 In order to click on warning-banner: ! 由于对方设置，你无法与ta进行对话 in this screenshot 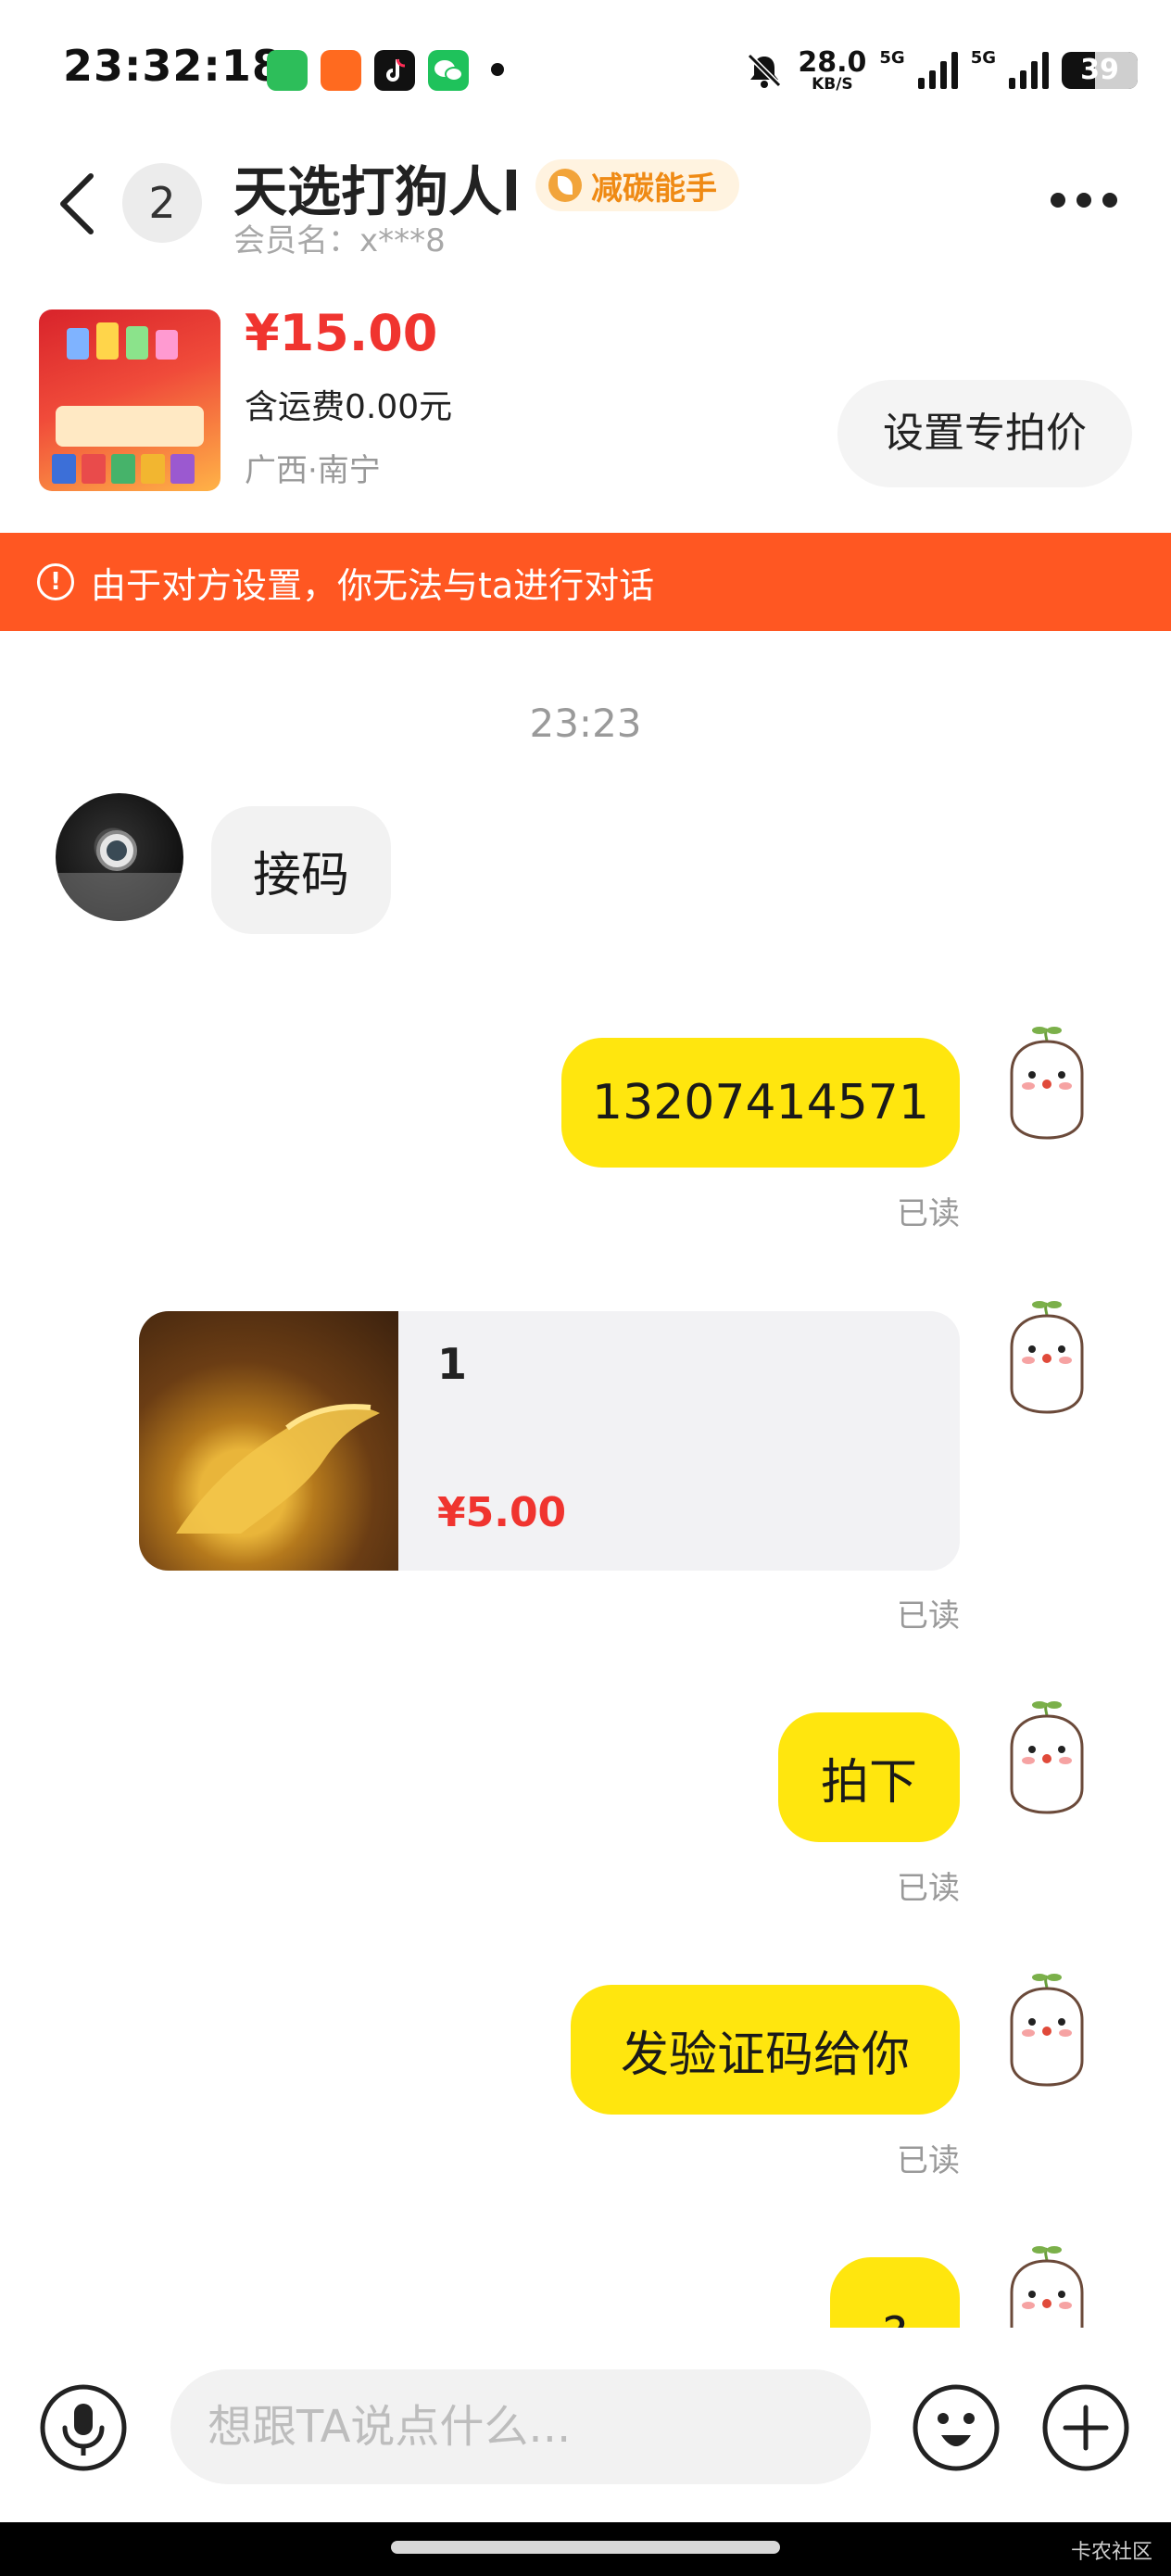, I will do `click(585, 582)`.